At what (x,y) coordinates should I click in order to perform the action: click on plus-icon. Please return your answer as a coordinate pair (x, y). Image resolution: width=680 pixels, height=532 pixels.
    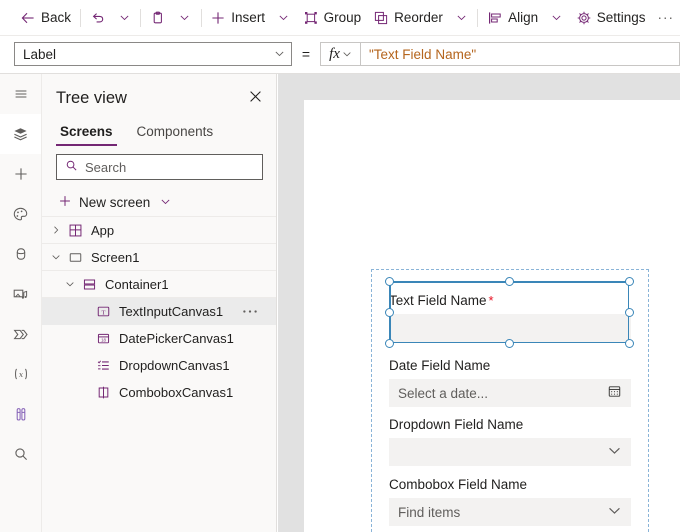
    Looking at the image, I should click on (218, 18).